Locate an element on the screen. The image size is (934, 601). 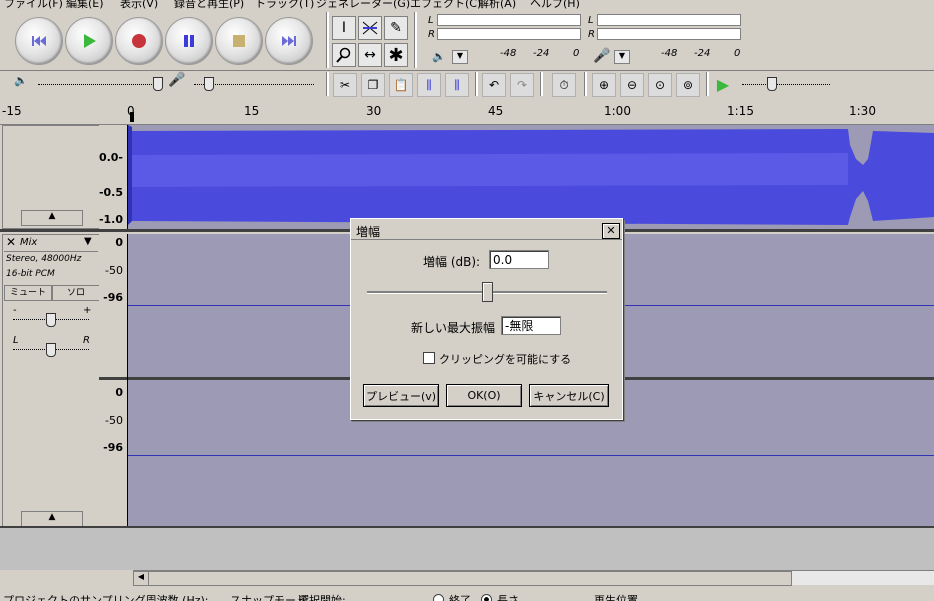
end-label: 終了 is located at coordinates (460, 597).